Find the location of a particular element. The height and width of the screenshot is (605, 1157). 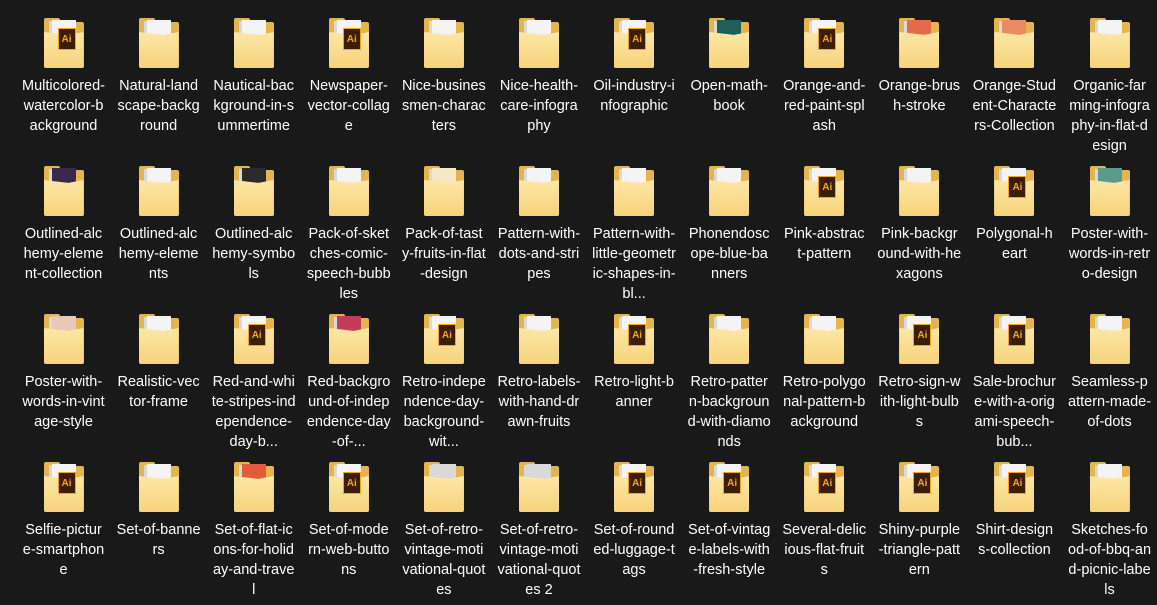

folder-item: Seamless-pattern-made-of-dots is located at coordinates (1109, 378).